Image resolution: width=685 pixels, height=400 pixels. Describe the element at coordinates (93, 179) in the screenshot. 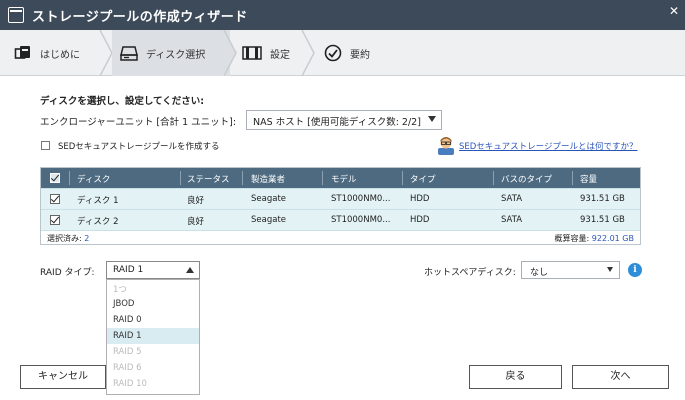

I see `column-header: ディスク` at that location.